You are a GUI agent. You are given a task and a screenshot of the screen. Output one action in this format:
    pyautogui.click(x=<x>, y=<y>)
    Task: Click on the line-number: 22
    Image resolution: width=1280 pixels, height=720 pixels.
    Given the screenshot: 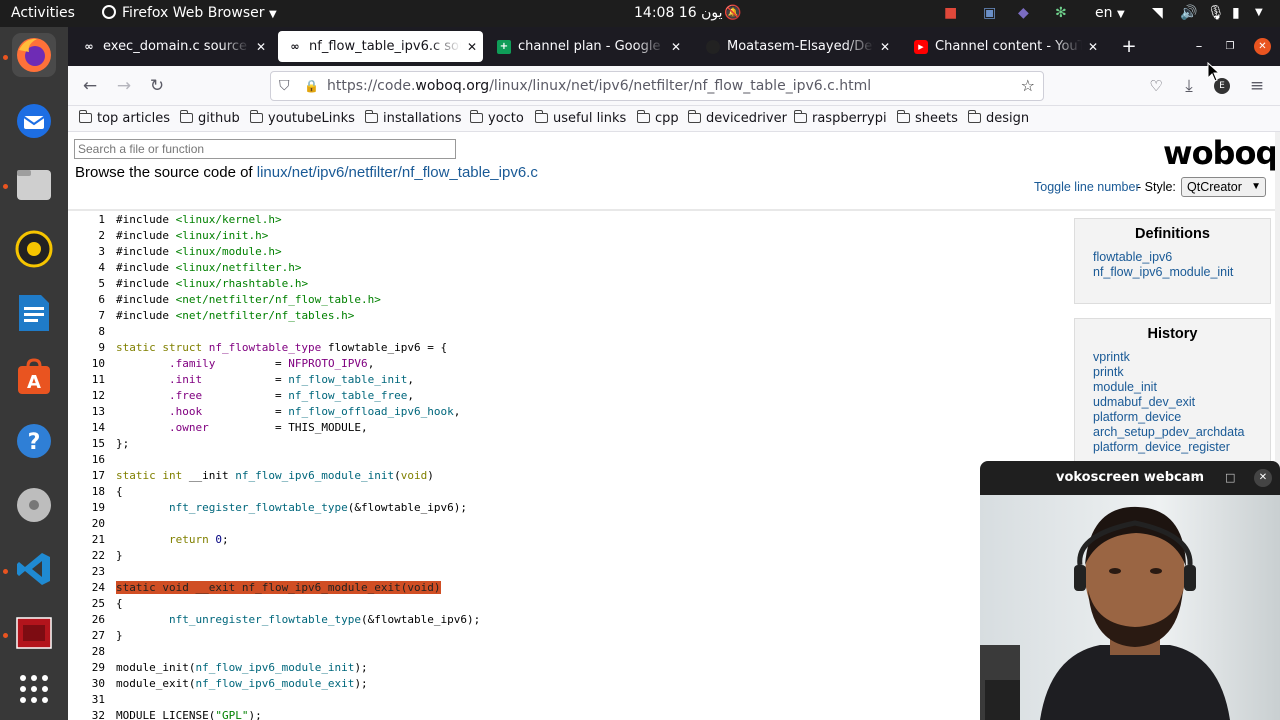 What is the action you would take?
    pyautogui.click(x=86, y=556)
    